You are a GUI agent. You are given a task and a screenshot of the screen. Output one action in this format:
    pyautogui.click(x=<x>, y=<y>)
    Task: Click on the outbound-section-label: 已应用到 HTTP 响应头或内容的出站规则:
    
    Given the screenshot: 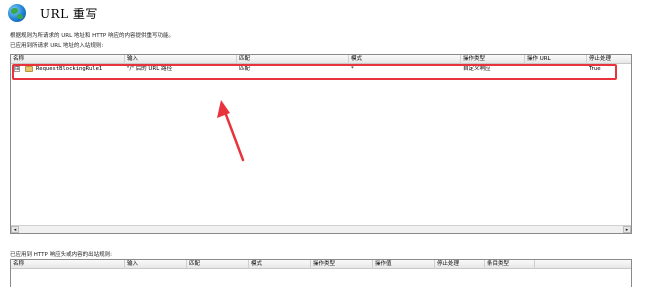 What is the action you would take?
    pyautogui.click(x=61, y=255)
    